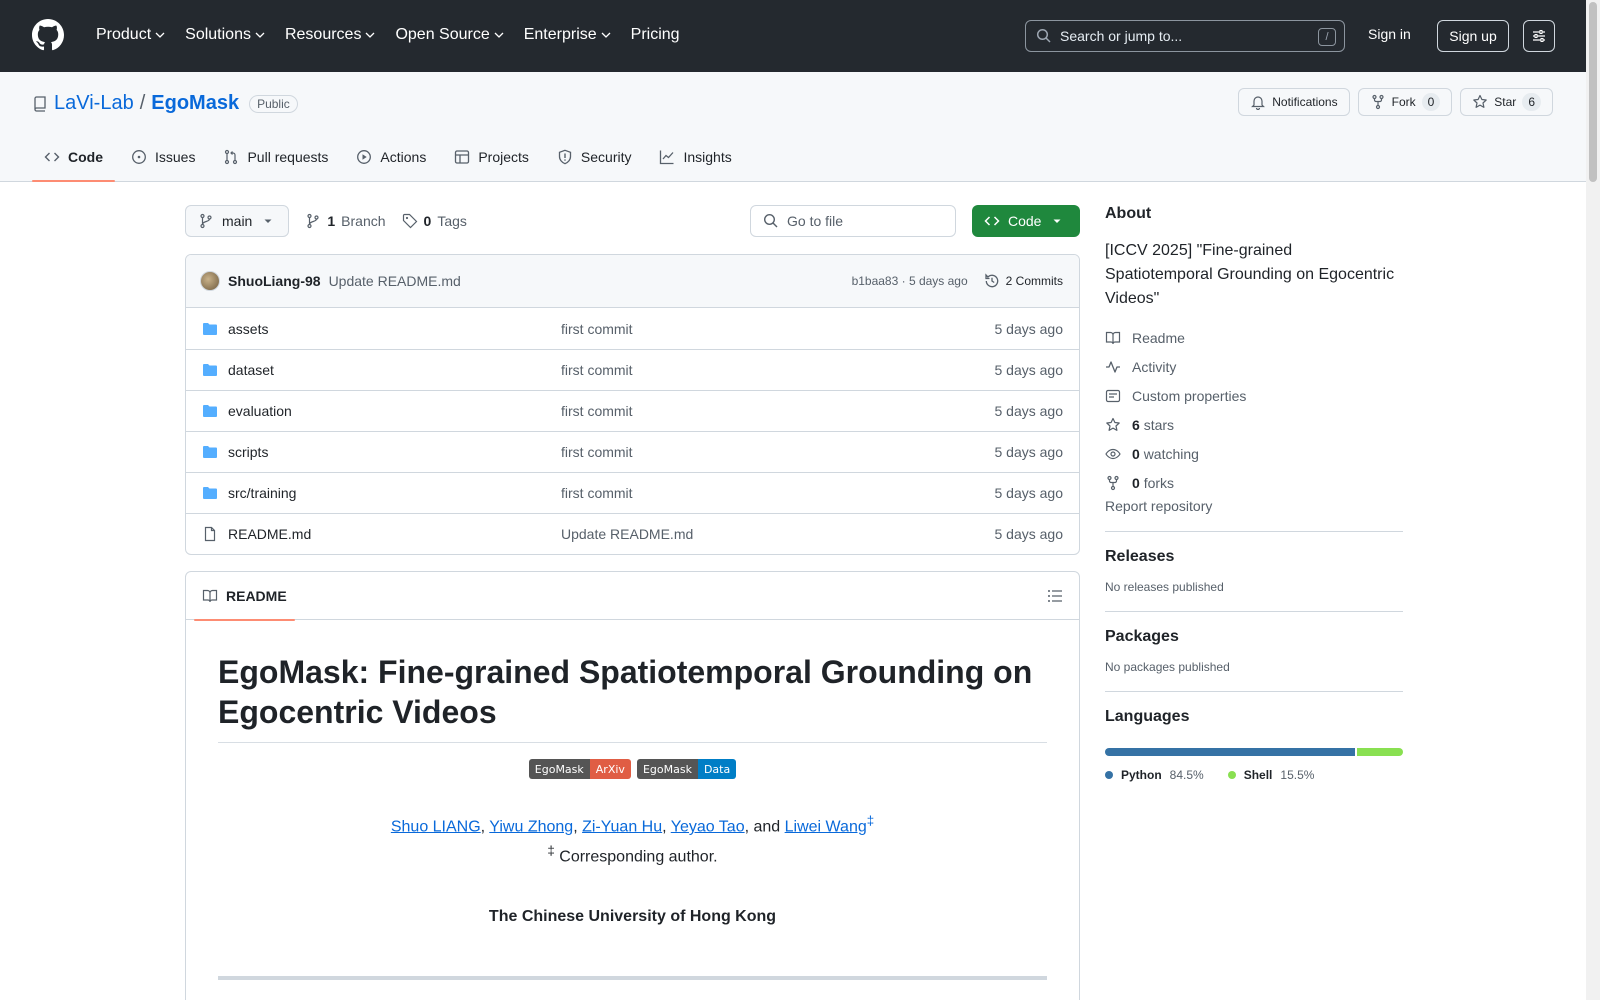 The image size is (1600, 1000). I want to click on branch-name: main, so click(237, 221).